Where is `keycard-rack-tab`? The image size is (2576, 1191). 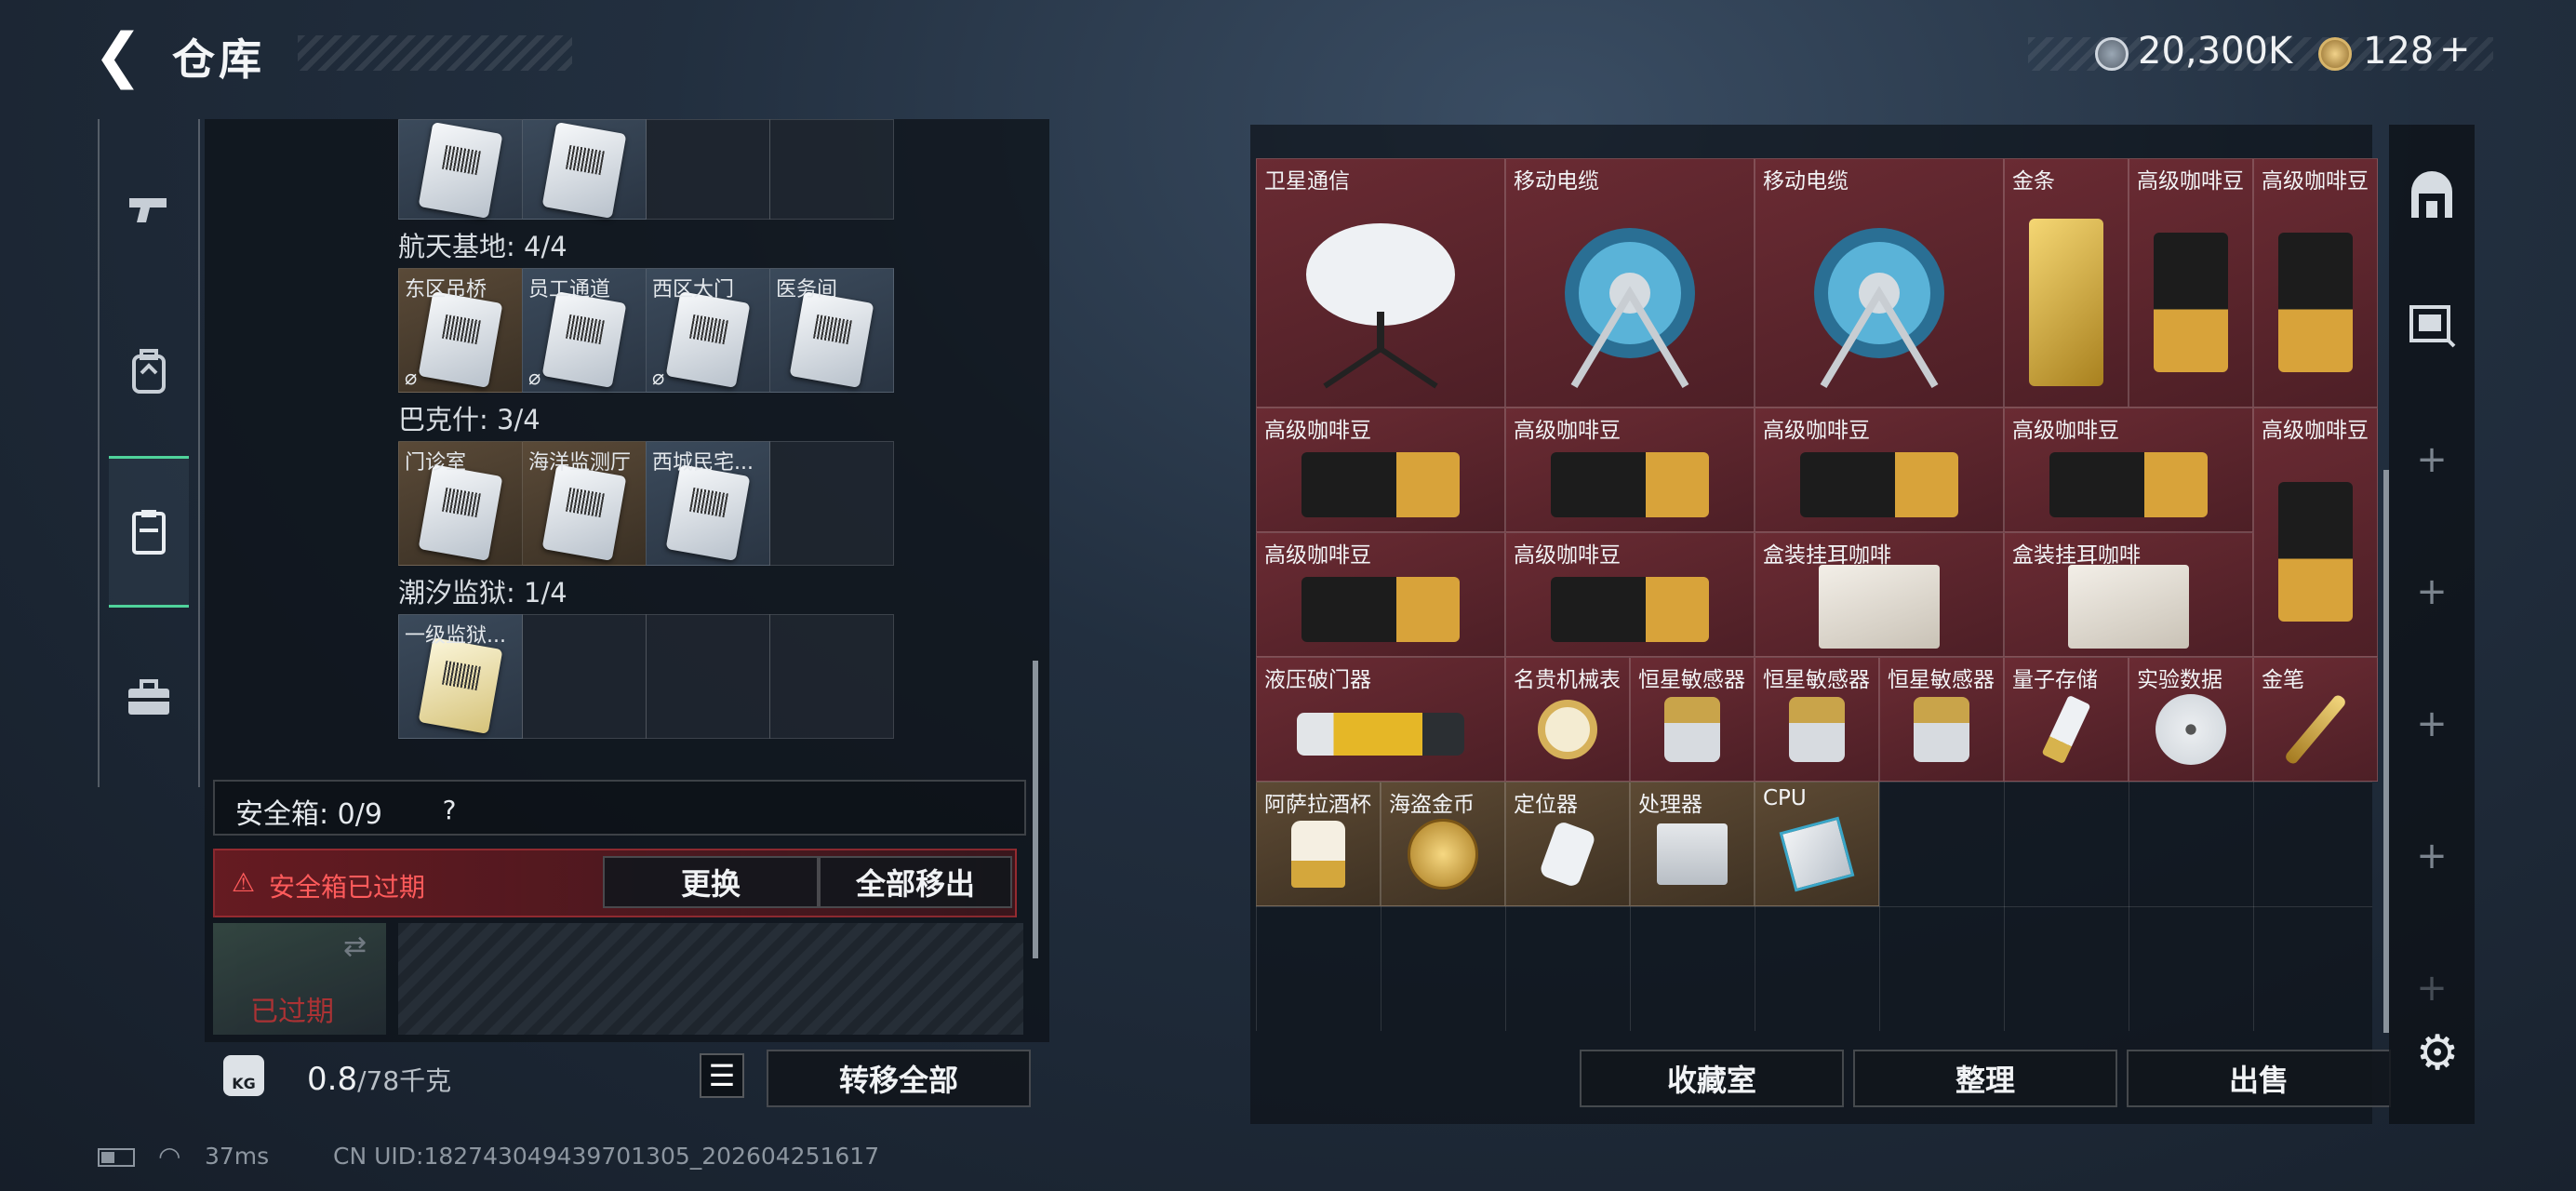 keycard-rack-tab is located at coordinates (2432, 326).